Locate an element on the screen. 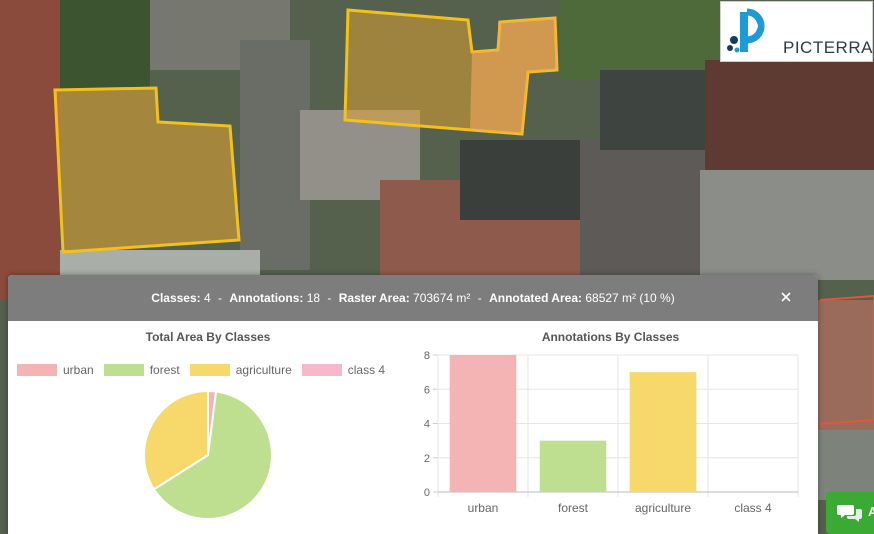  annotations-label: Annotations: is located at coordinates (266, 298).